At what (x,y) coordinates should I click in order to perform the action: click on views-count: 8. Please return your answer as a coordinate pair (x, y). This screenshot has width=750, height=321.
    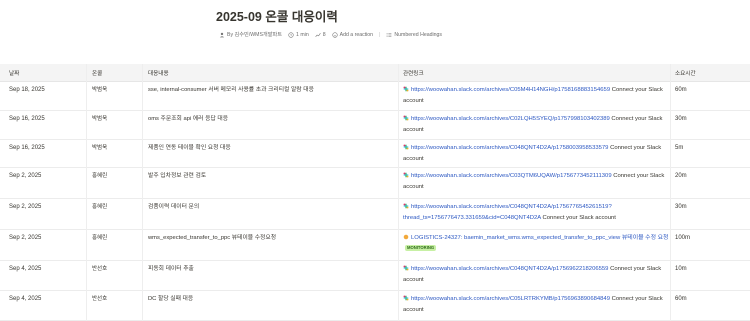
    Looking at the image, I should click on (320, 35).